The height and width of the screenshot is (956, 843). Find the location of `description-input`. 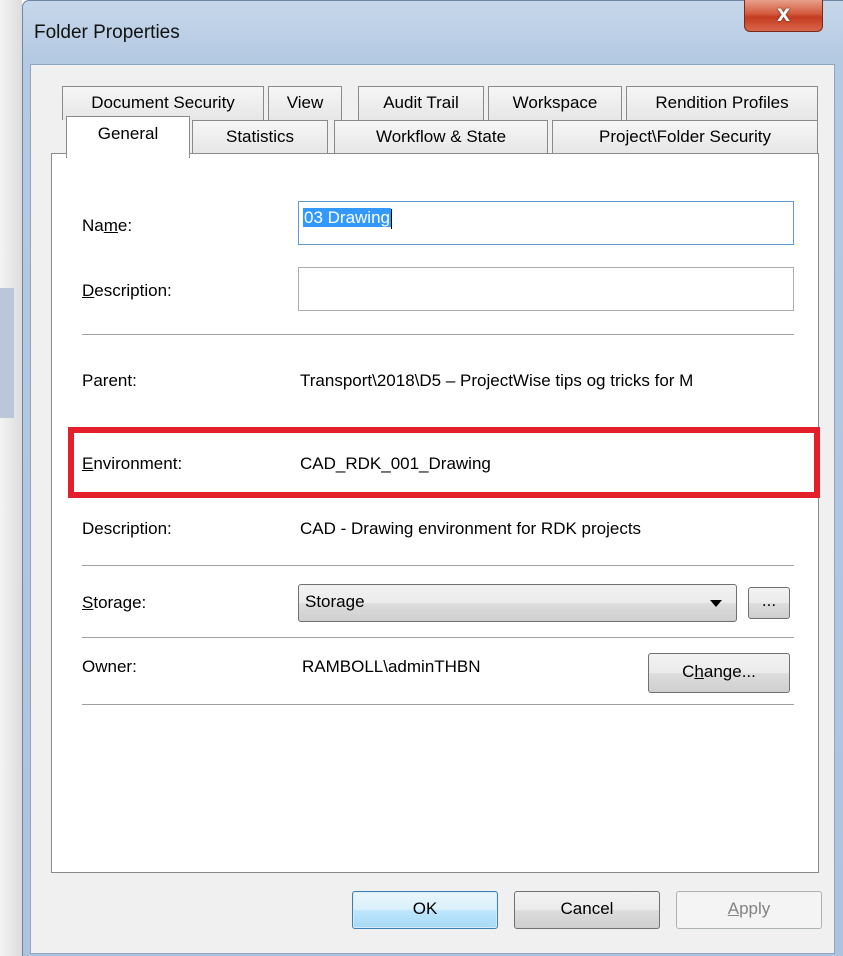

description-input is located at coordinates (546, 289).